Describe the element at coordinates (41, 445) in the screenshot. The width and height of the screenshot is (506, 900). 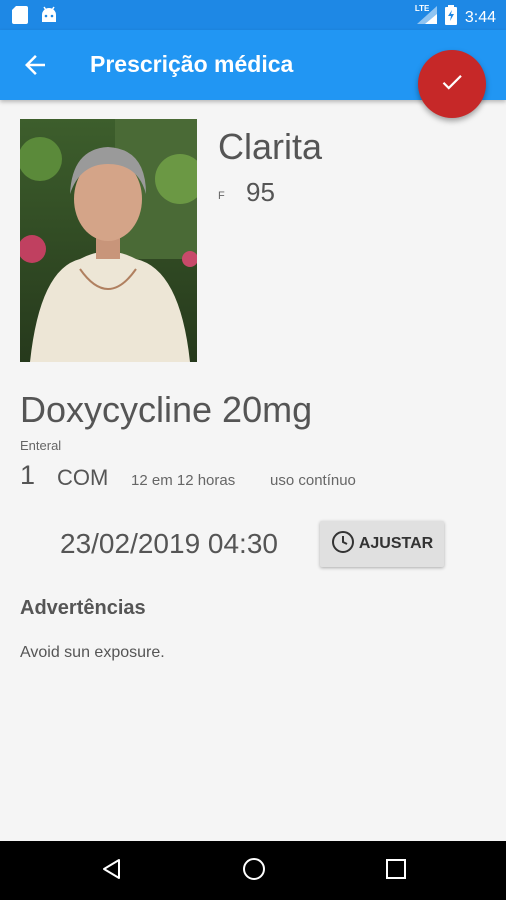
I see `drug-route: Enteral` at that location.